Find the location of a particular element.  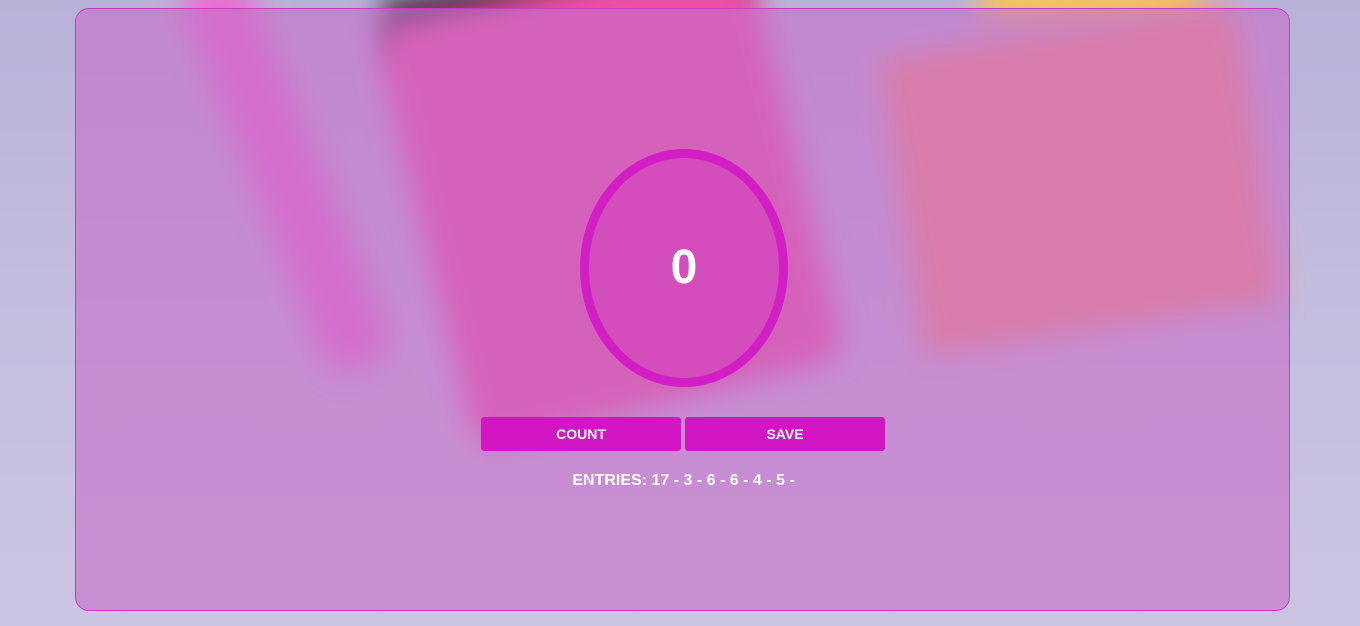

counter-display: 0 is located at coordinates (684, 268).